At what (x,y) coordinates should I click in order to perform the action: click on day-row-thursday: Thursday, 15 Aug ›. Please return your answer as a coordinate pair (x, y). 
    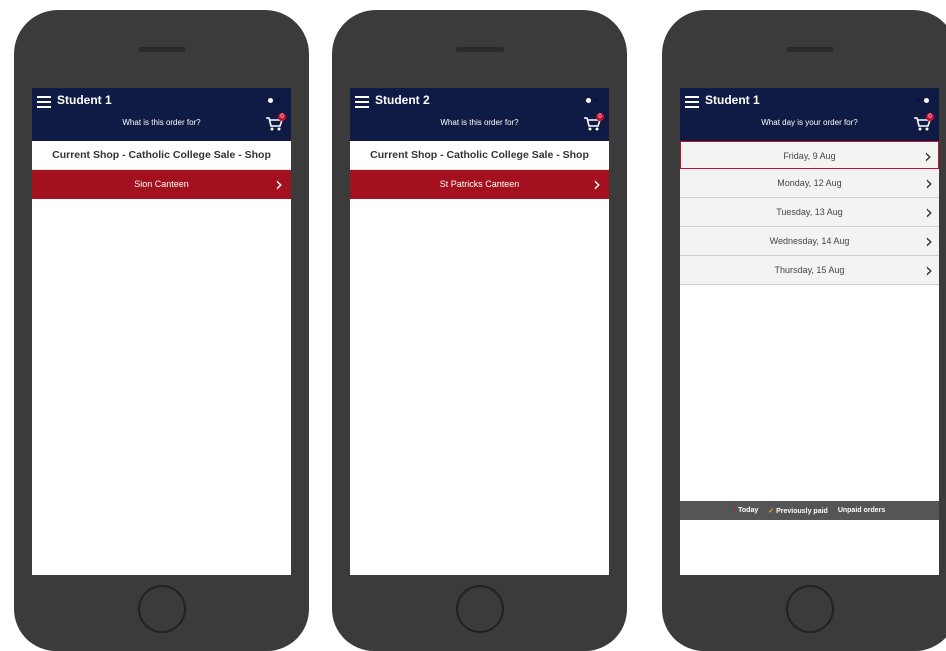
    Looking at the image, I should click on (809, 270).